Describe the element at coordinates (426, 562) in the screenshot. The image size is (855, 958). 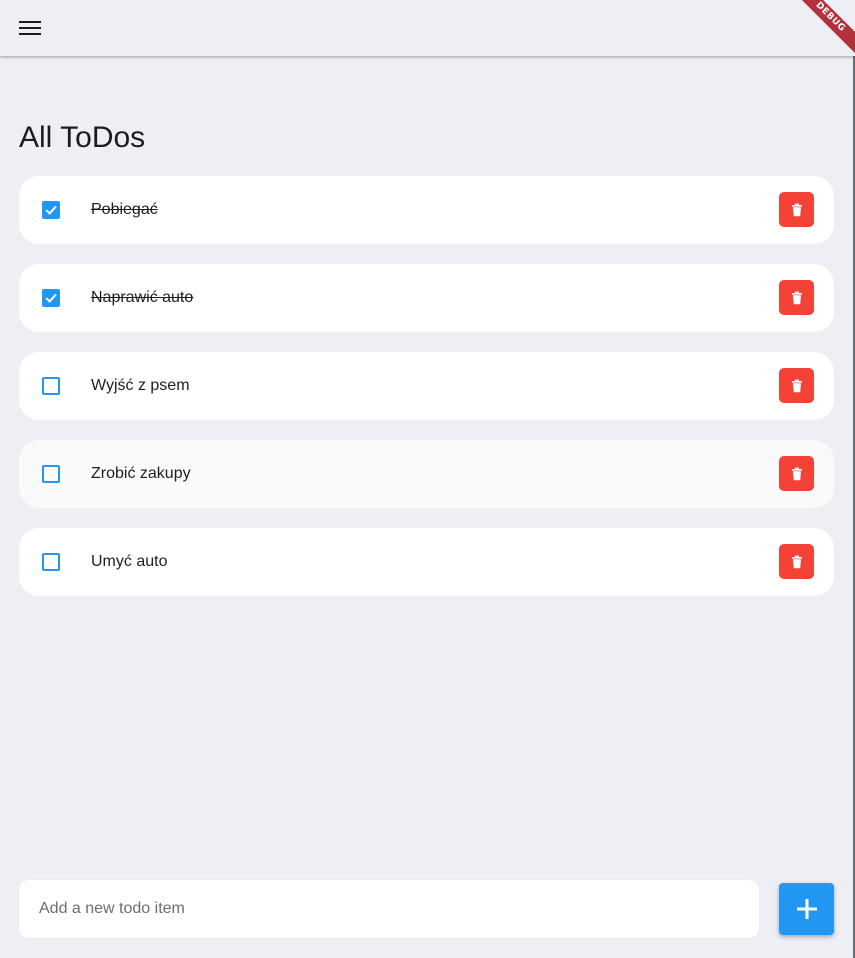
I see `todo-item: Umyć auto` at that location.